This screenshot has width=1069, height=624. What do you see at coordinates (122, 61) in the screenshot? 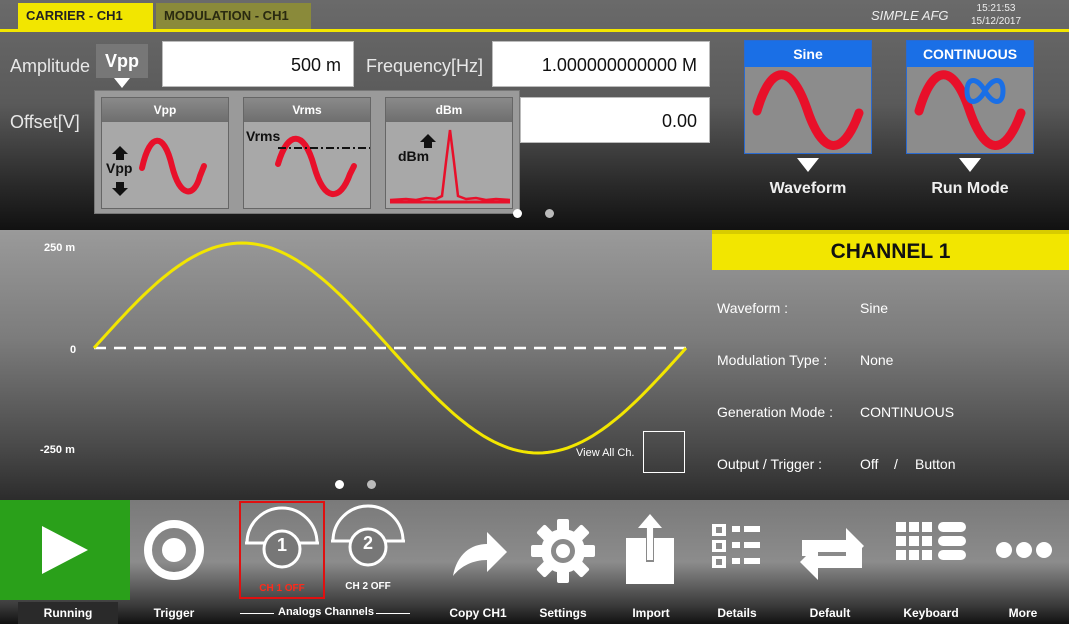
I see `amplitude-unit-select: Vpp` at bounding box center [122, 61].